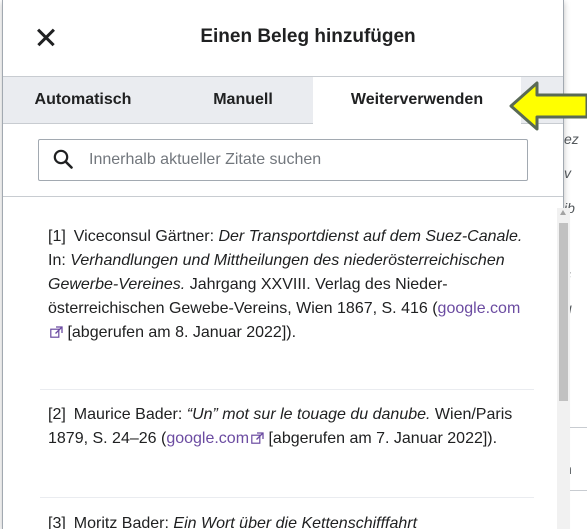 This screenshot has height=529, width=587. Describe the element at coordinates (121, 522) in the screenshot. I see `reference-author: Moritz Bader:` at that location.